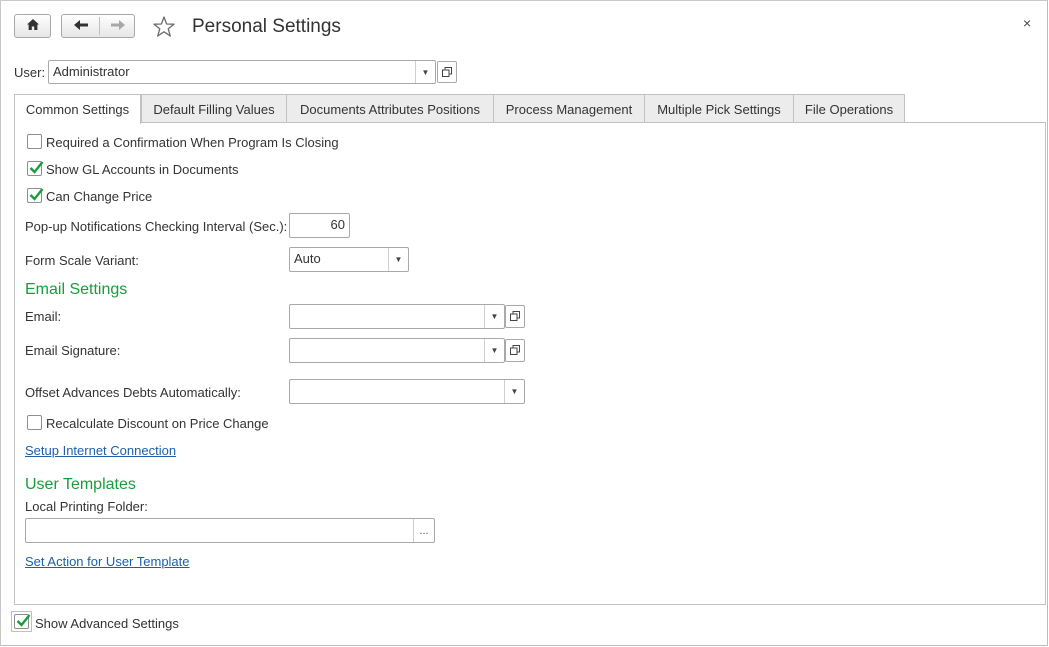 The image size is (1049, 647). I want to click on show-advanced-settings-checkbox, so click(22, 621).